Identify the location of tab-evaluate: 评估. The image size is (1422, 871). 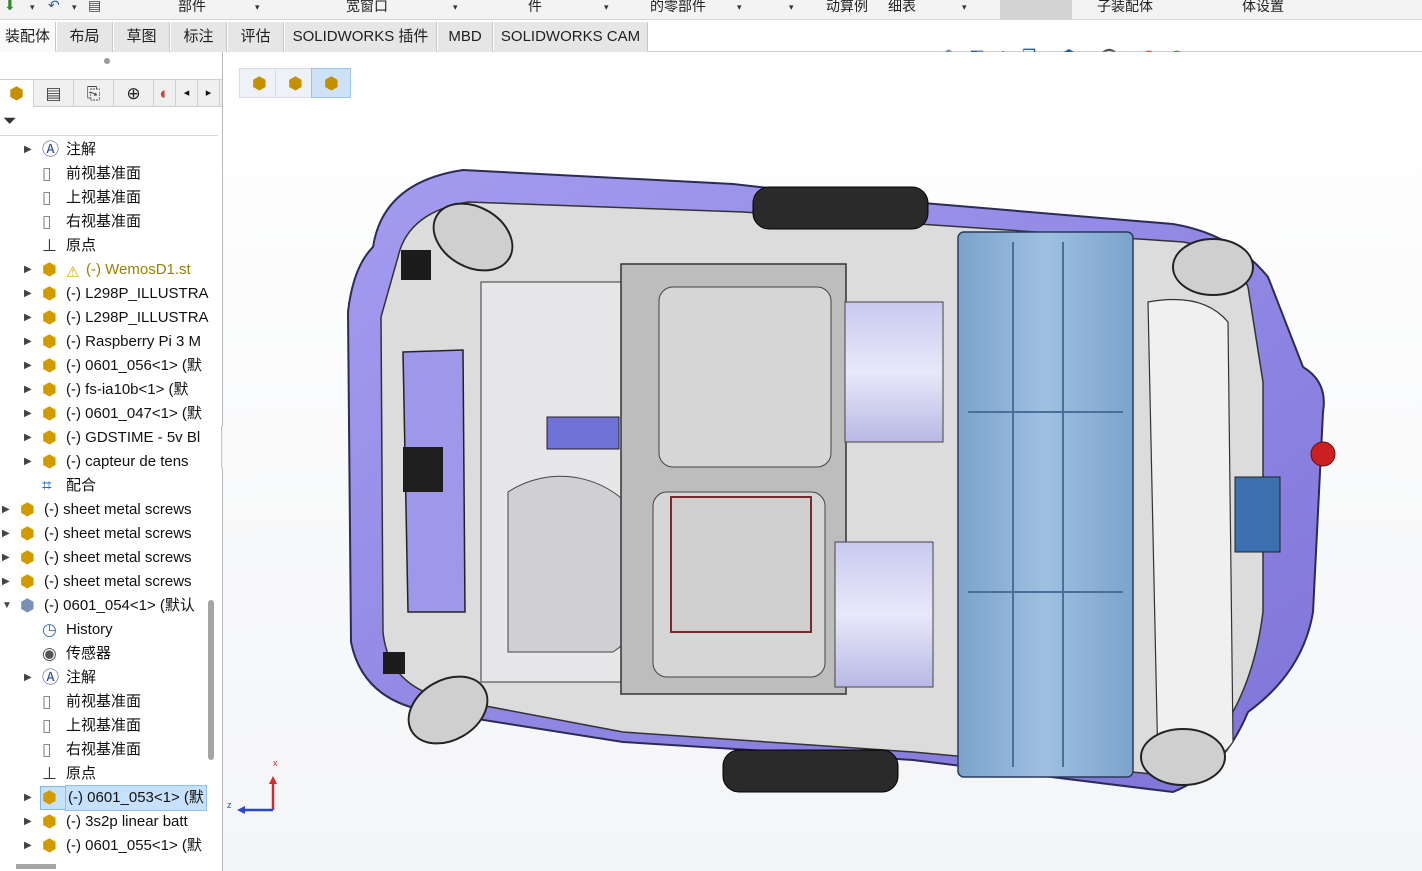
(256, 37).